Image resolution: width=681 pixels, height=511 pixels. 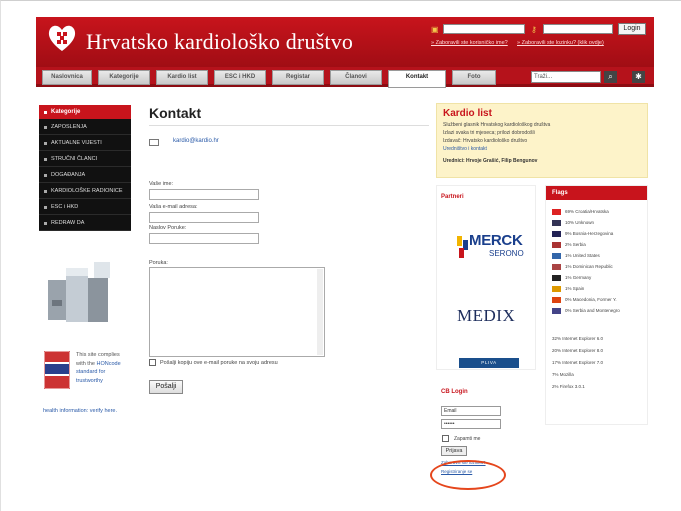 I want to click on header-login-button: Login, so click(x=632, y=29).